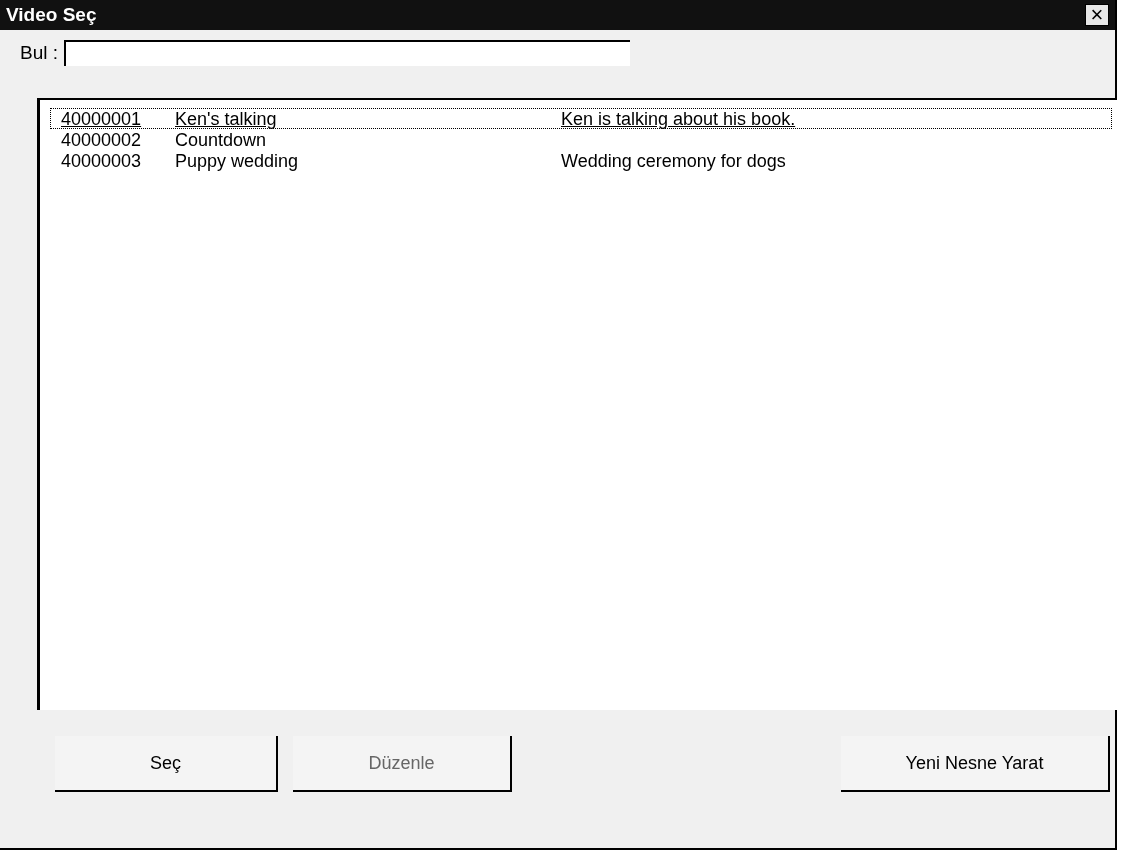 Image resolution: width=1125 pixels, height=863 pixels. Describe the element at coordinates (581, 139) in the screenshot. I see `list-row: 40000002 Countdown` at that location.